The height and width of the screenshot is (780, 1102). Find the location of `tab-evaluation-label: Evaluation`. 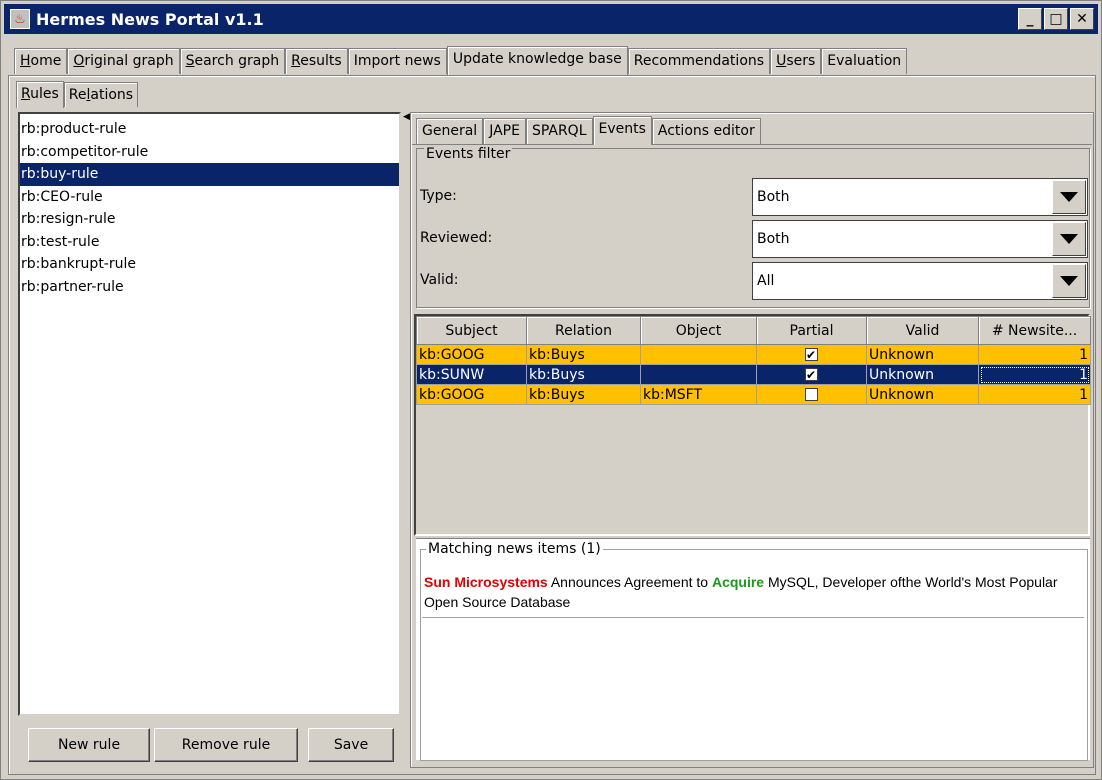

tab-evaluation-label: Evaluation is located at coordinates (864, 61).